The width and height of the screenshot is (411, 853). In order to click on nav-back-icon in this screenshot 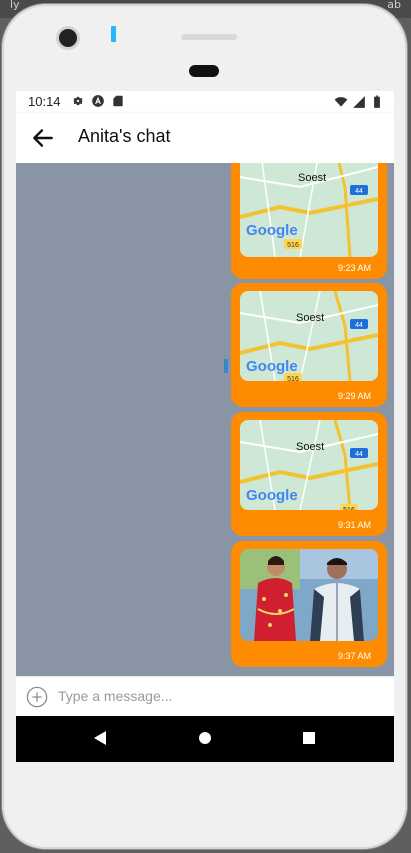, I will do `click(100, 738)`.